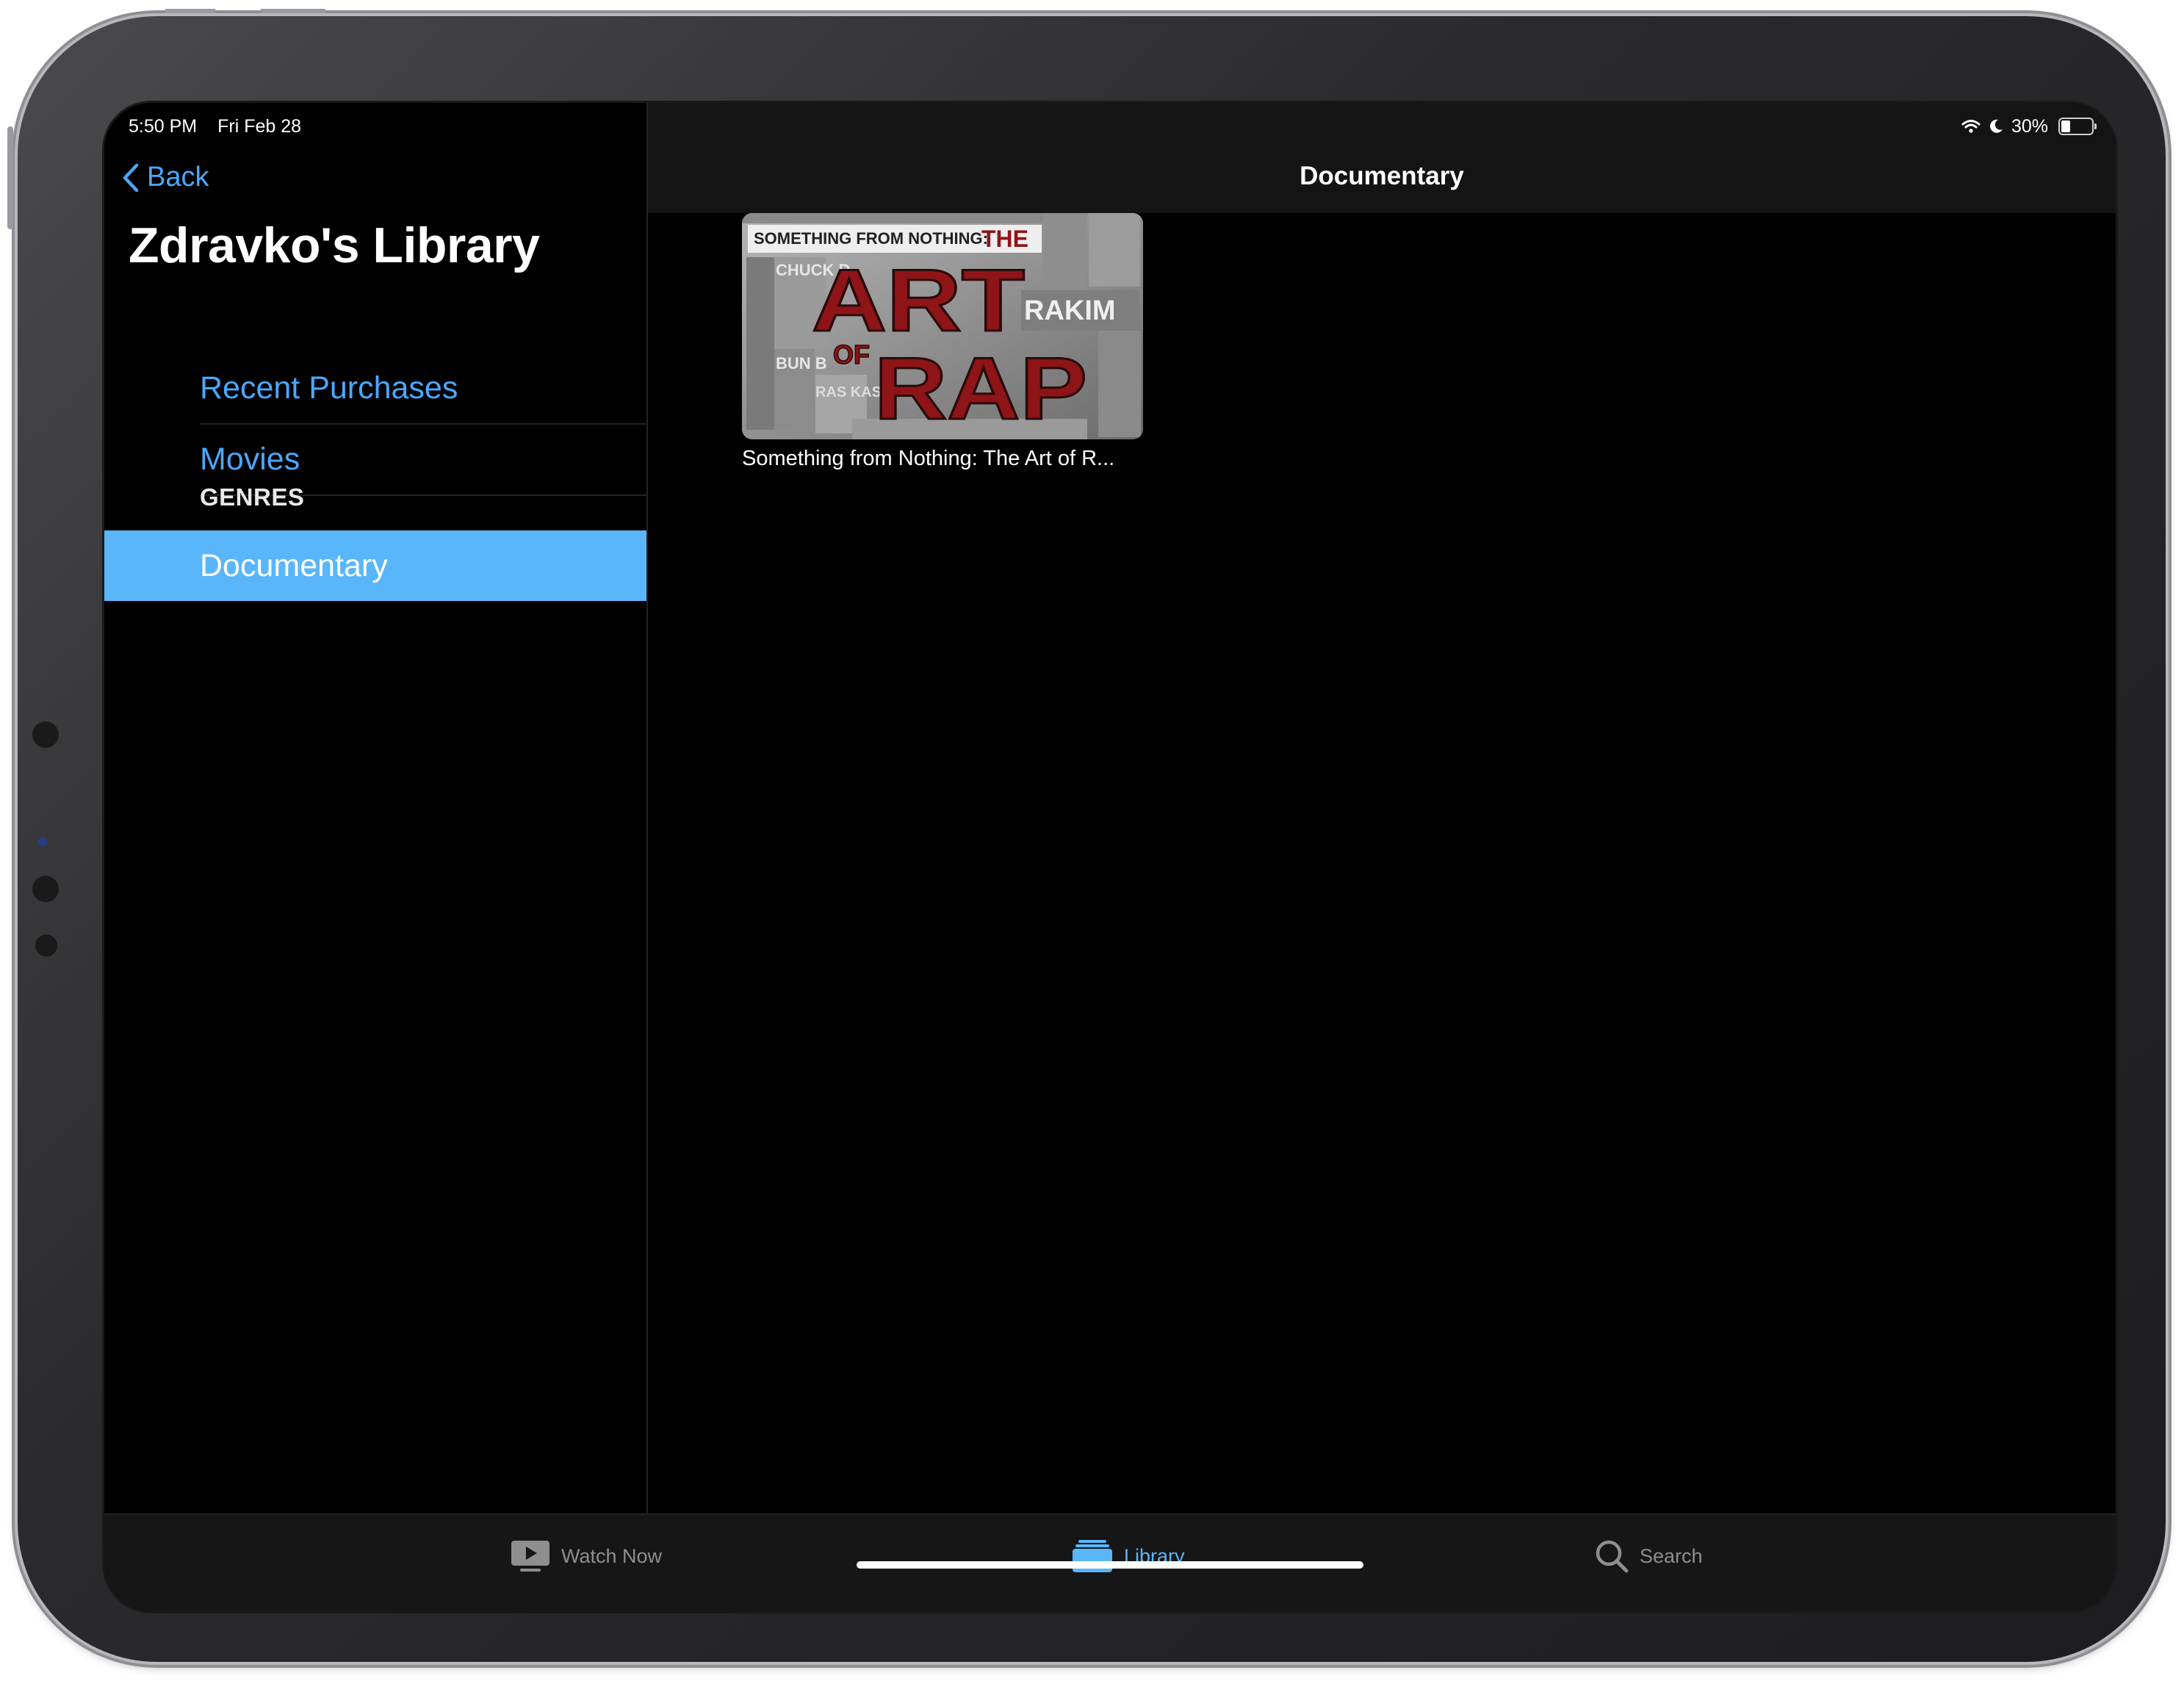 The image size is (2184, 1681). What do you see at coordinates (250, 459) in the screenshot?
I see `sidebar-item-label: Movies` at bounding box center [250, 459].